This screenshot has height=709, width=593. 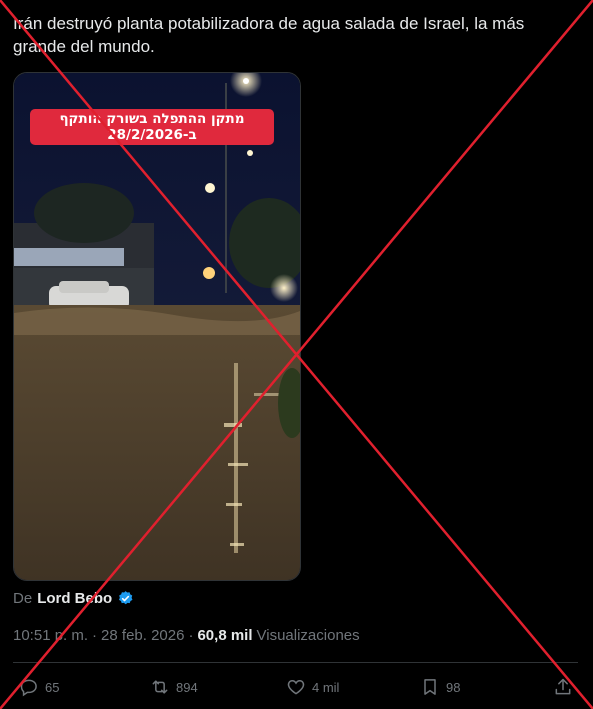 I want to click on reply-button: 65, so click(x=39, y=687).